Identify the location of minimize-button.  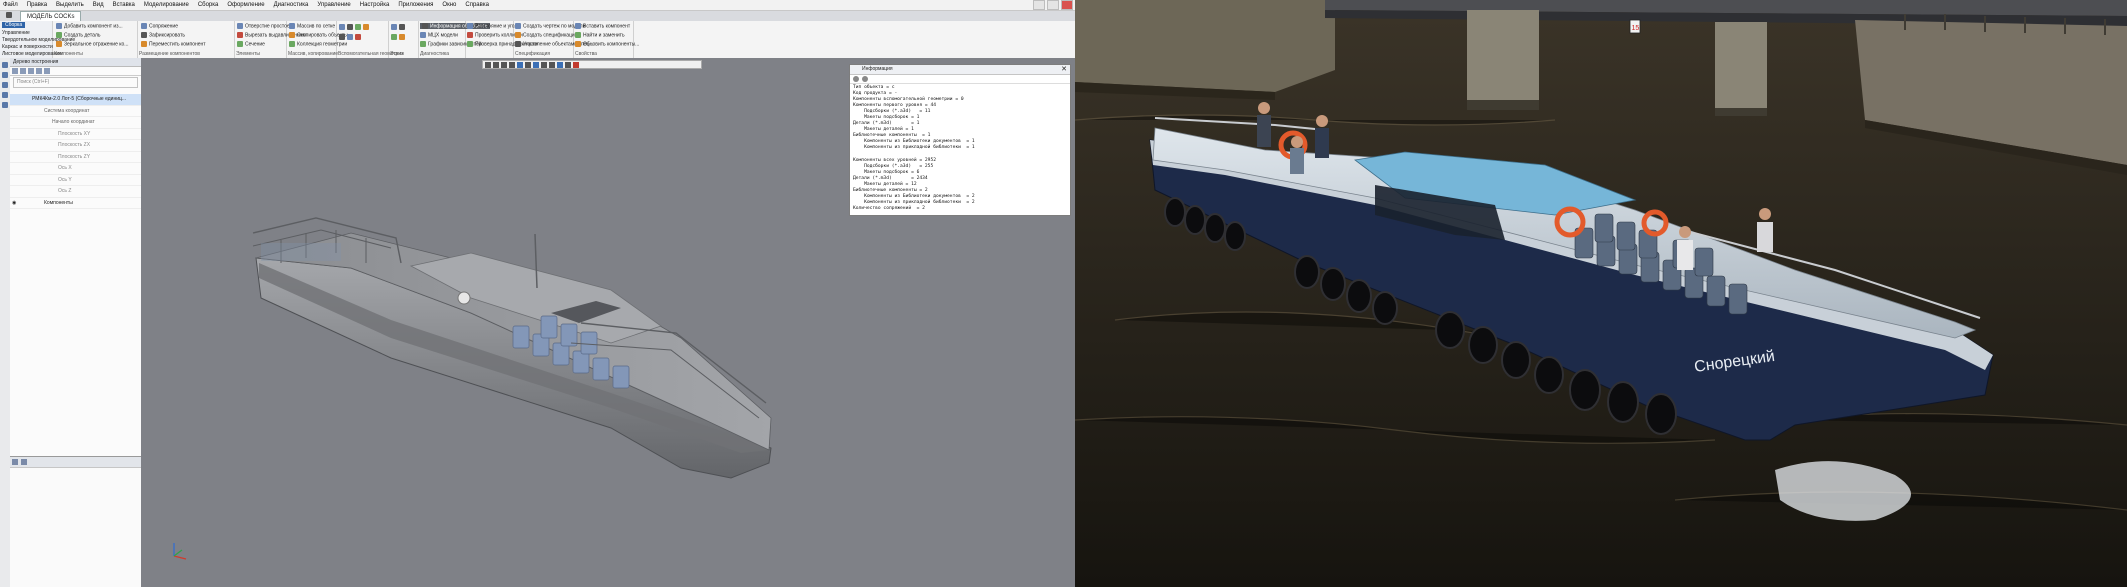
(1039, 5).